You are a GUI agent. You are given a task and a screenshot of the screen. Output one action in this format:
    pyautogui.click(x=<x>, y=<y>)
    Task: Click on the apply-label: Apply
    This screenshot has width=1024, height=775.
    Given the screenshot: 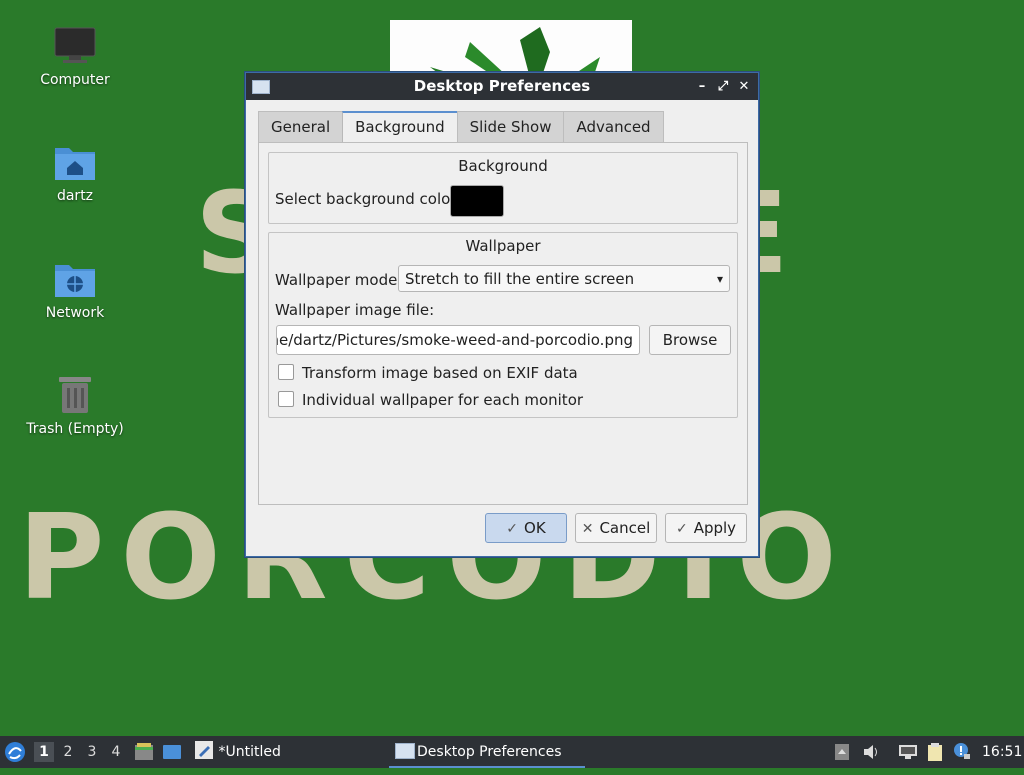 What is the action you would take?
    pyautogui.click(x=715, y=528)
    